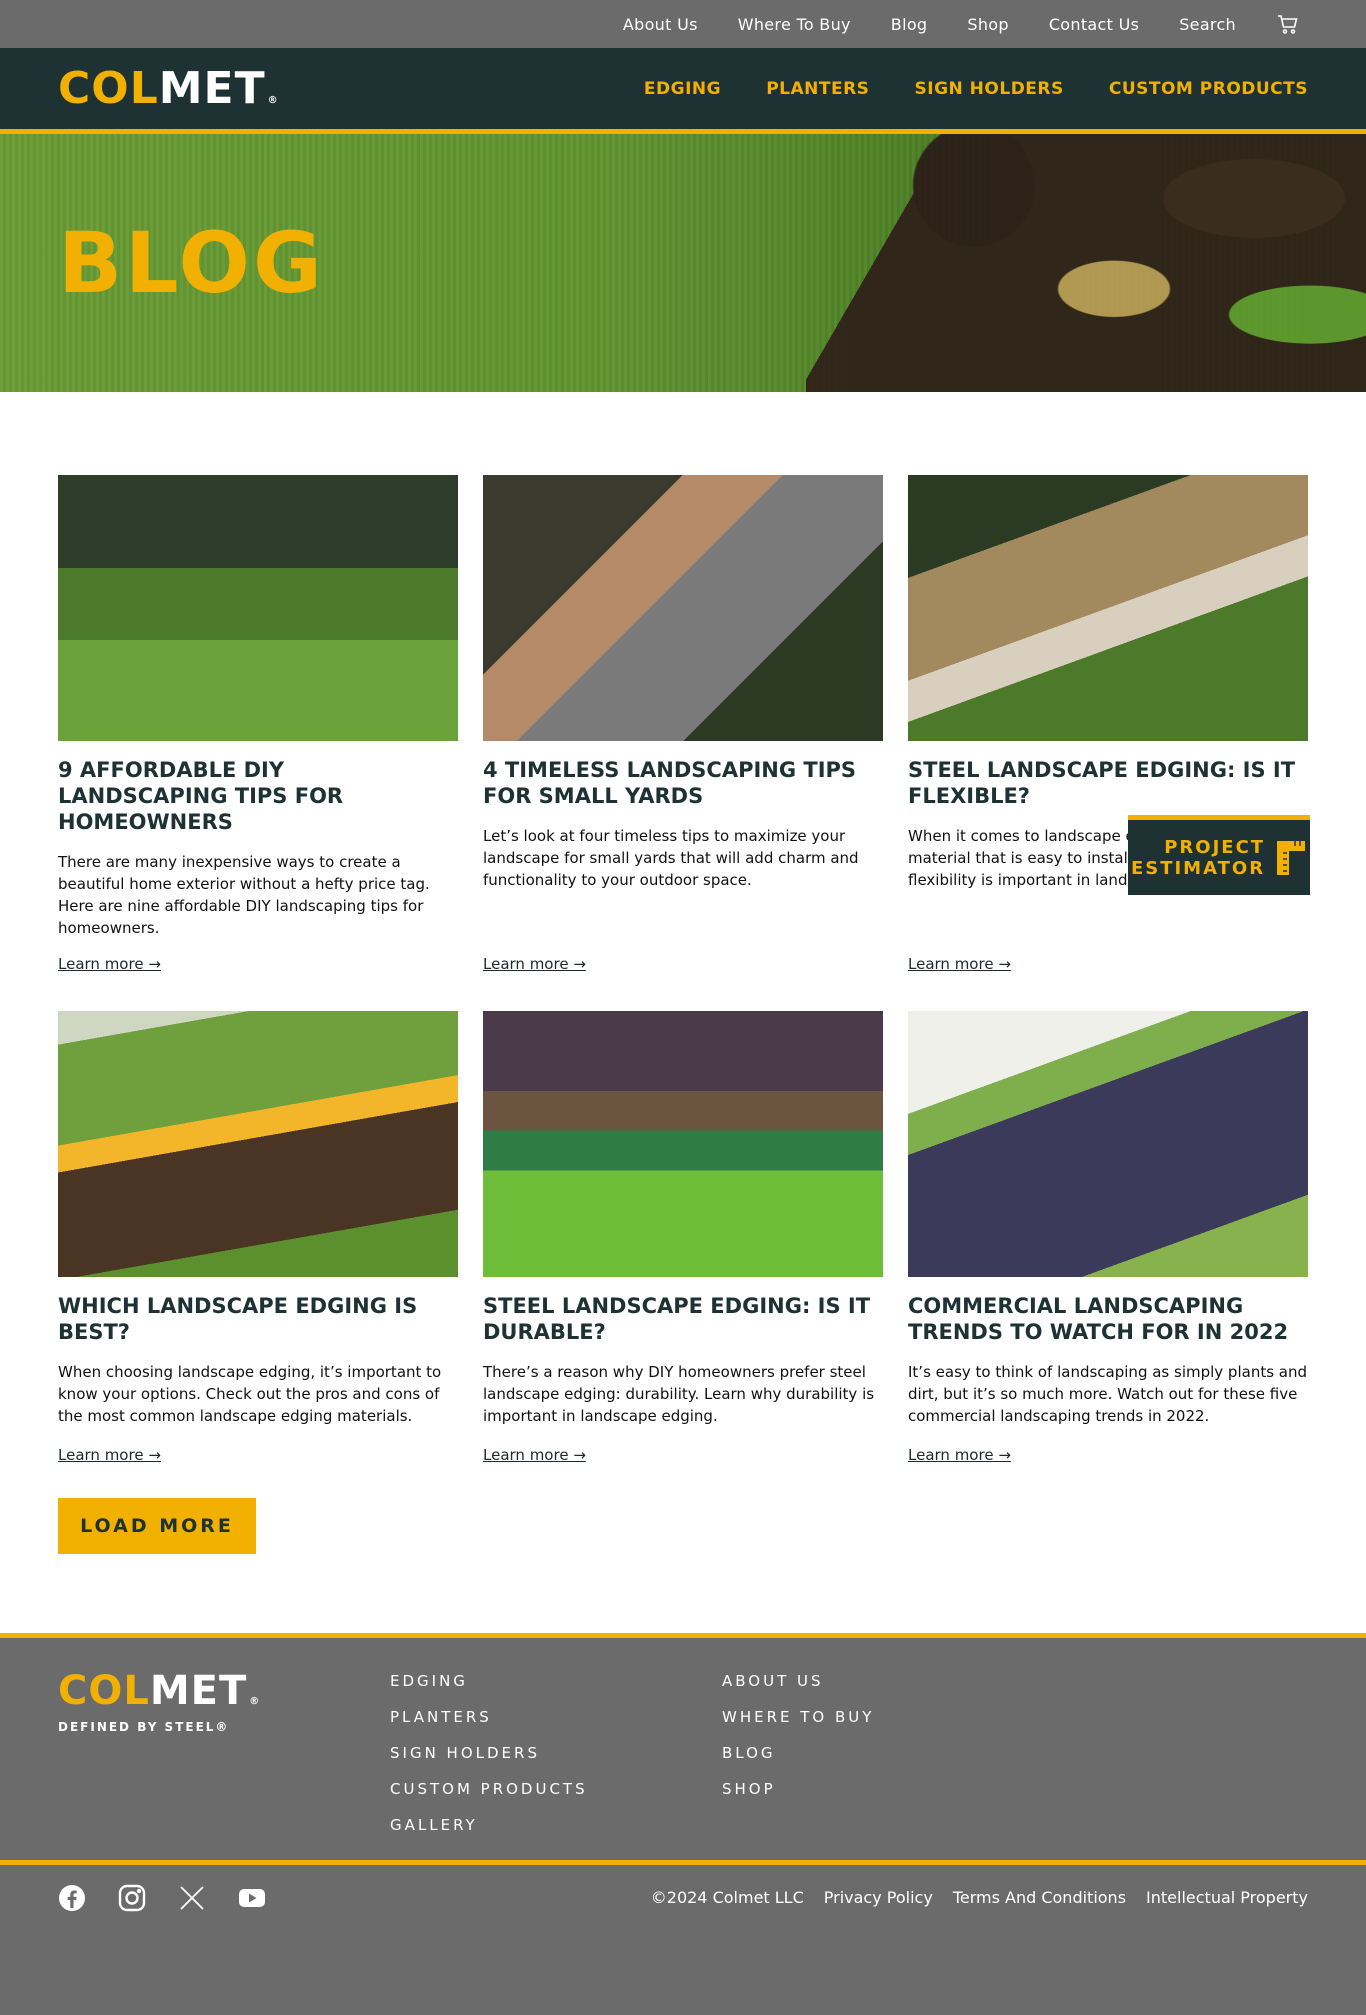 Image resolution: width=1366 pixels, height=2015 pixels. Describe the element at coordinates (1108, 783) in the screenshot. I see `post-title: STEEL LANDSCAPE EDGING: IS IT FLEXIBLE?` at that location.